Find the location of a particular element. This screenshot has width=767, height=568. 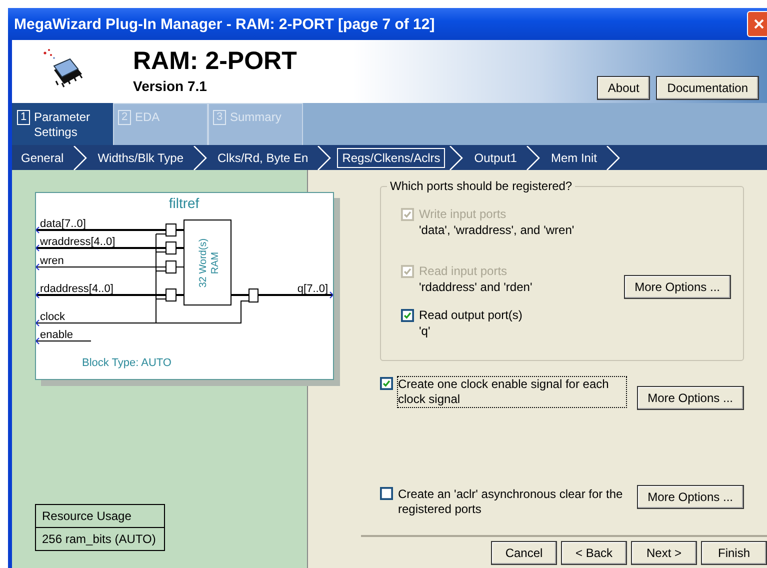

group-legend: Which ports should be registered? is located at coordinates (481, 186).